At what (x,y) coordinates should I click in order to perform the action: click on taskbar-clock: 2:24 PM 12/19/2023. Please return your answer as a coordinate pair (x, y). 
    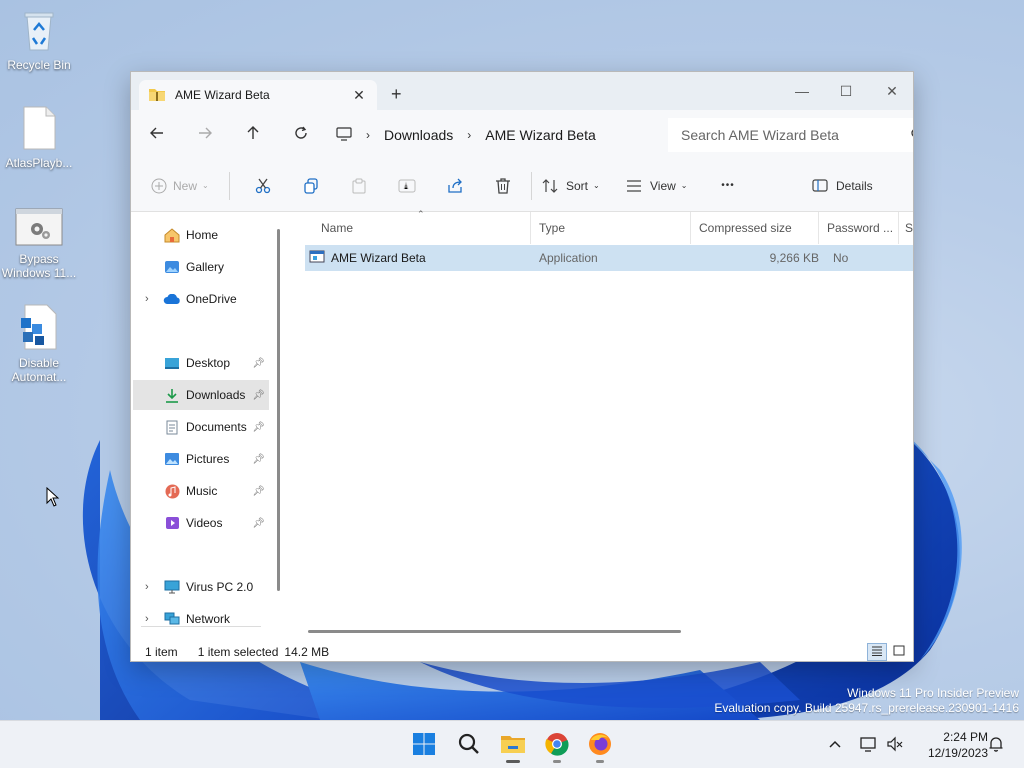
    Looking at the image, I should click on (950, 745).